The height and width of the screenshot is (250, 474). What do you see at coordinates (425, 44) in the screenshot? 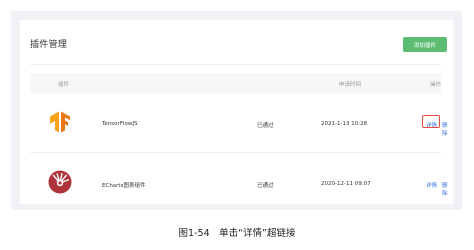
I see `add-plugin-button: 添加插件` at bounding box center [425, 44].